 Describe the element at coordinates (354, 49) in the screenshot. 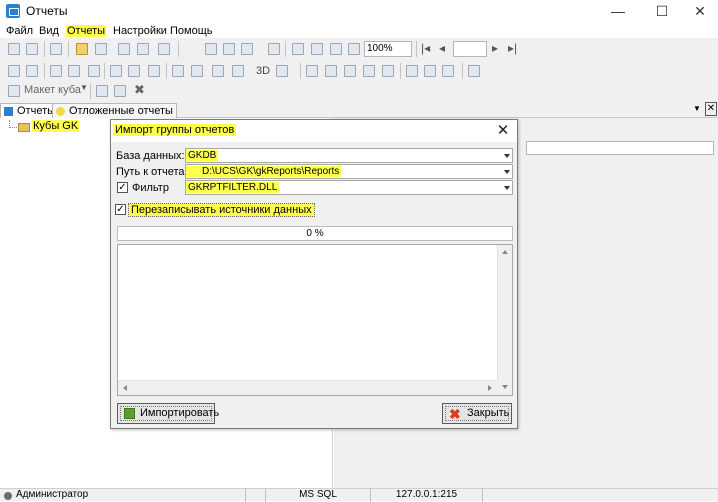

I see `view-list-icon` at that location.